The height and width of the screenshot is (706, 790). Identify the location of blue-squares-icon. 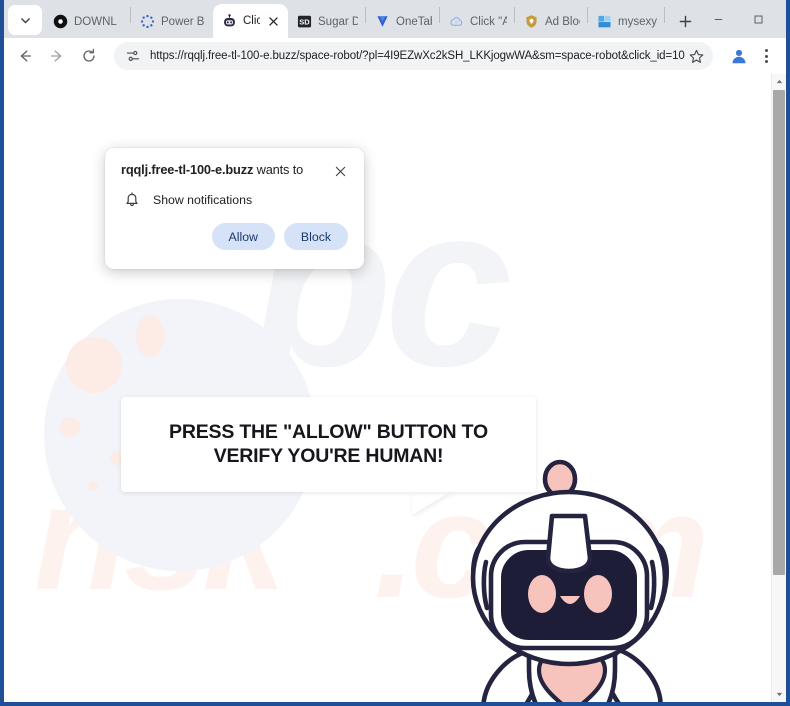
(604, 21).